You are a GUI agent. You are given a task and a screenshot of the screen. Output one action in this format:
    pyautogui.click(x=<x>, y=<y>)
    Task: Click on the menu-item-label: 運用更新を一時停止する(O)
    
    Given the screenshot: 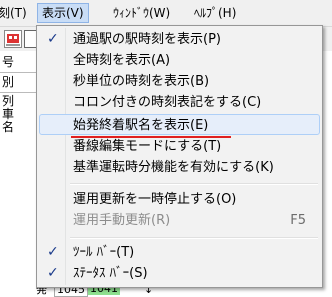 What is the action you would take?
    pyautogui.click(x=155, y=199)
    